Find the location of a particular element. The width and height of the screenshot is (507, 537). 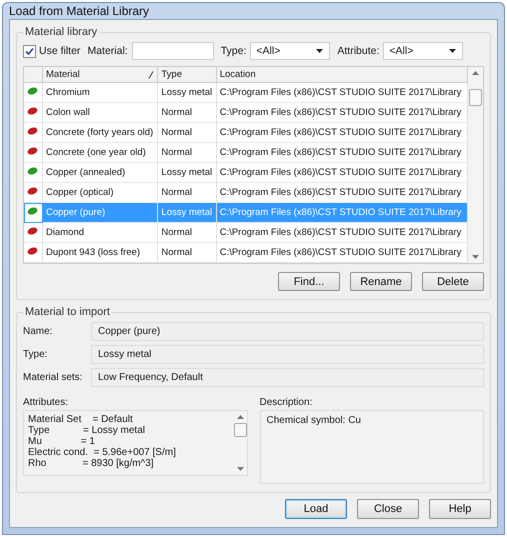

attribute-line: Mu = 1 is located at coordinates (62, 441).